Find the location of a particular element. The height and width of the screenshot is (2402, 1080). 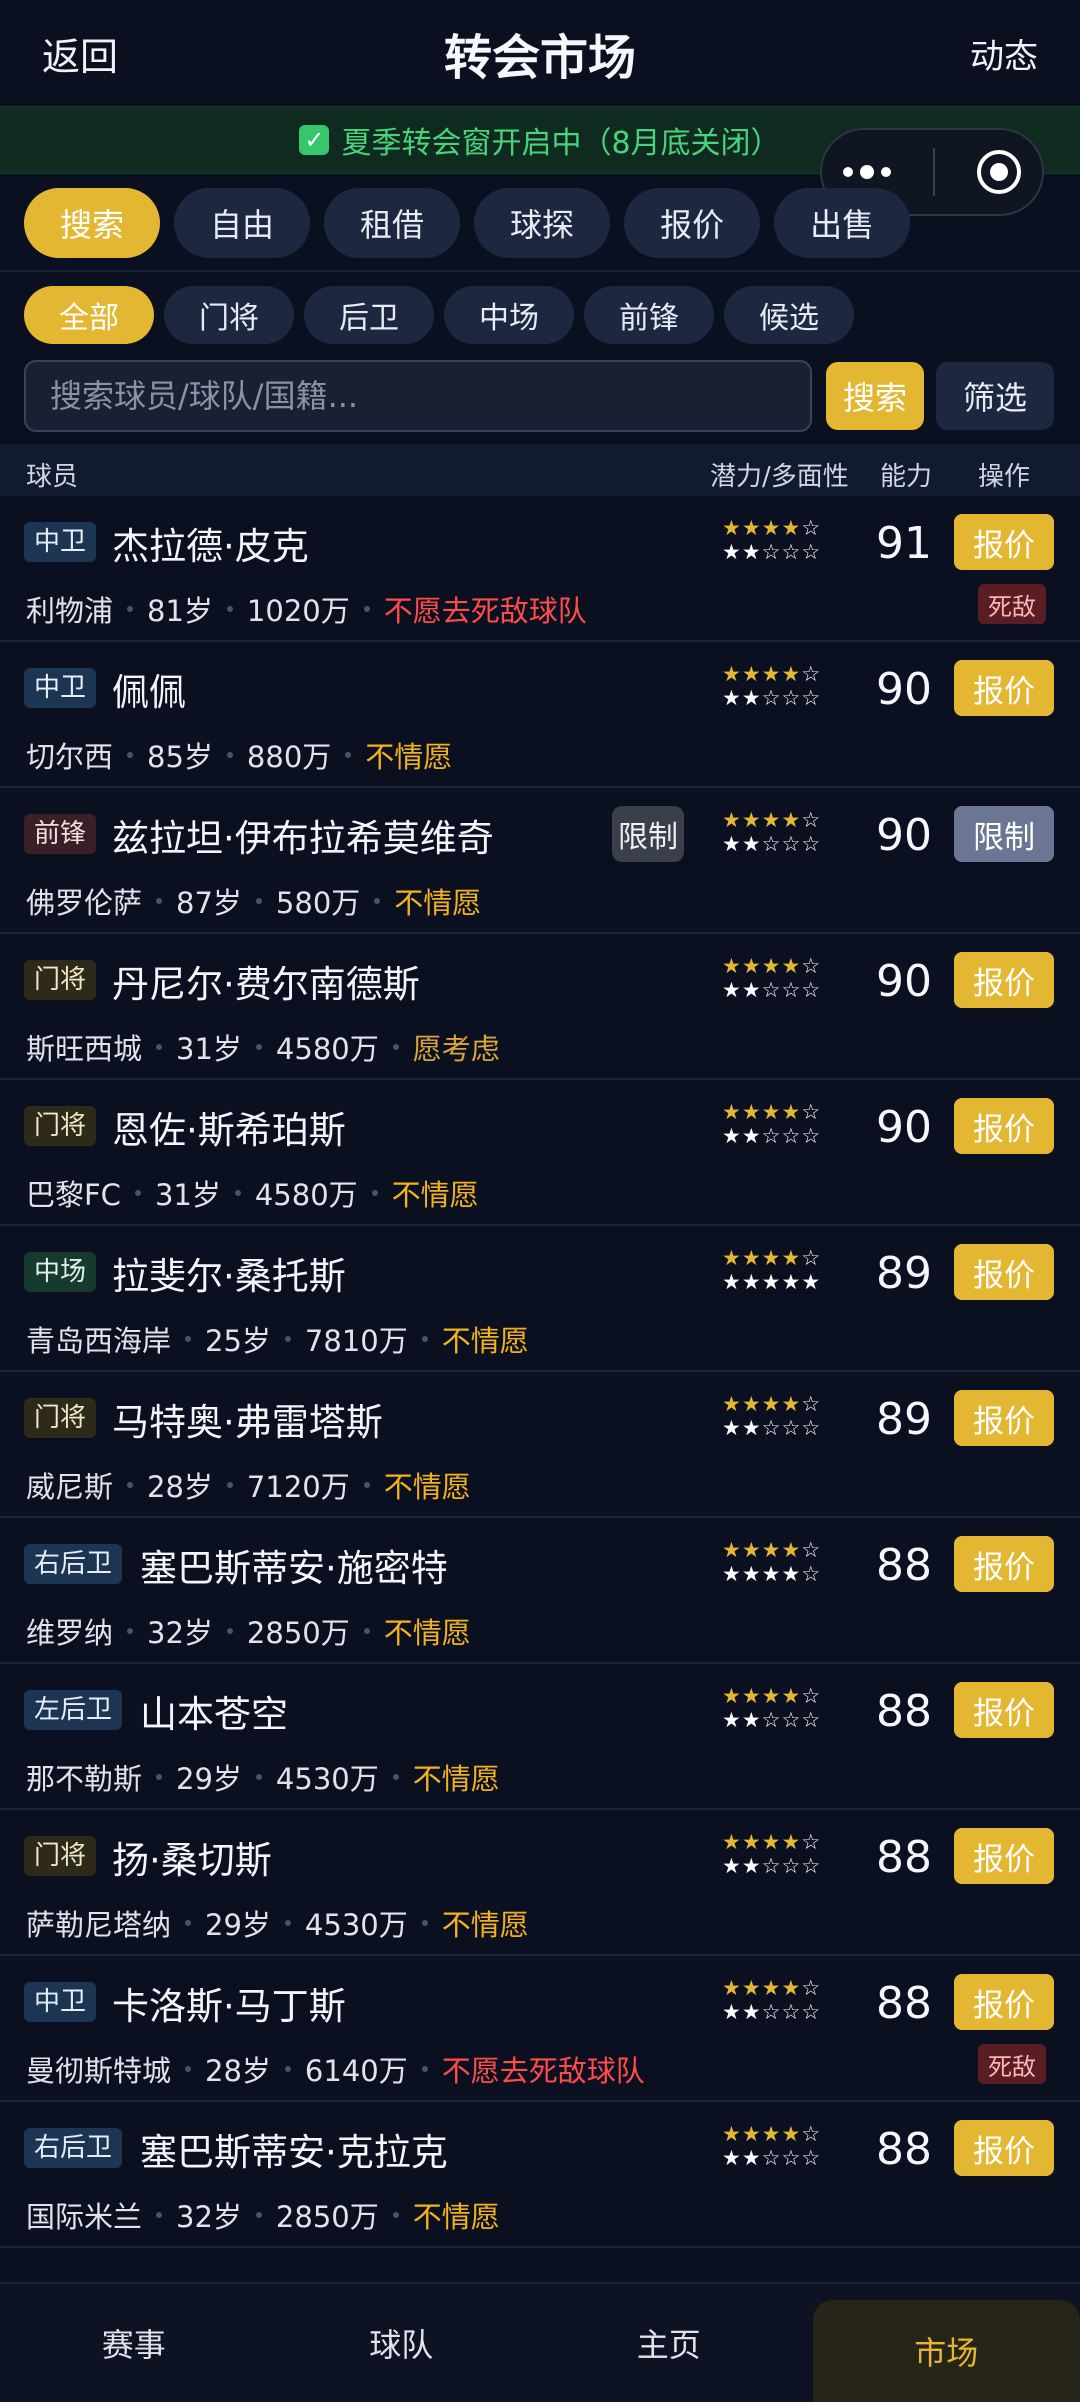

player-name: 塞巴斯蒂安·施密特 is located at coordinates (294, 1565).